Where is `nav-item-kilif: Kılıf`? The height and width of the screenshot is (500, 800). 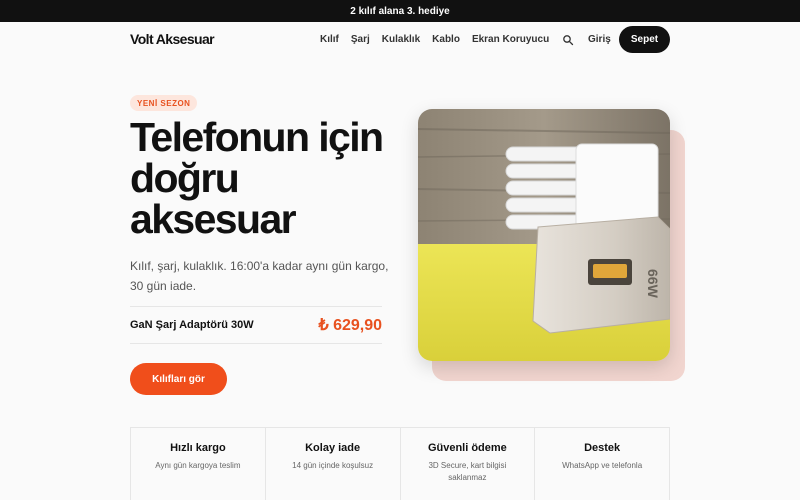
nav-item-kilif: Kılıf is located at coordinates (329, 39).